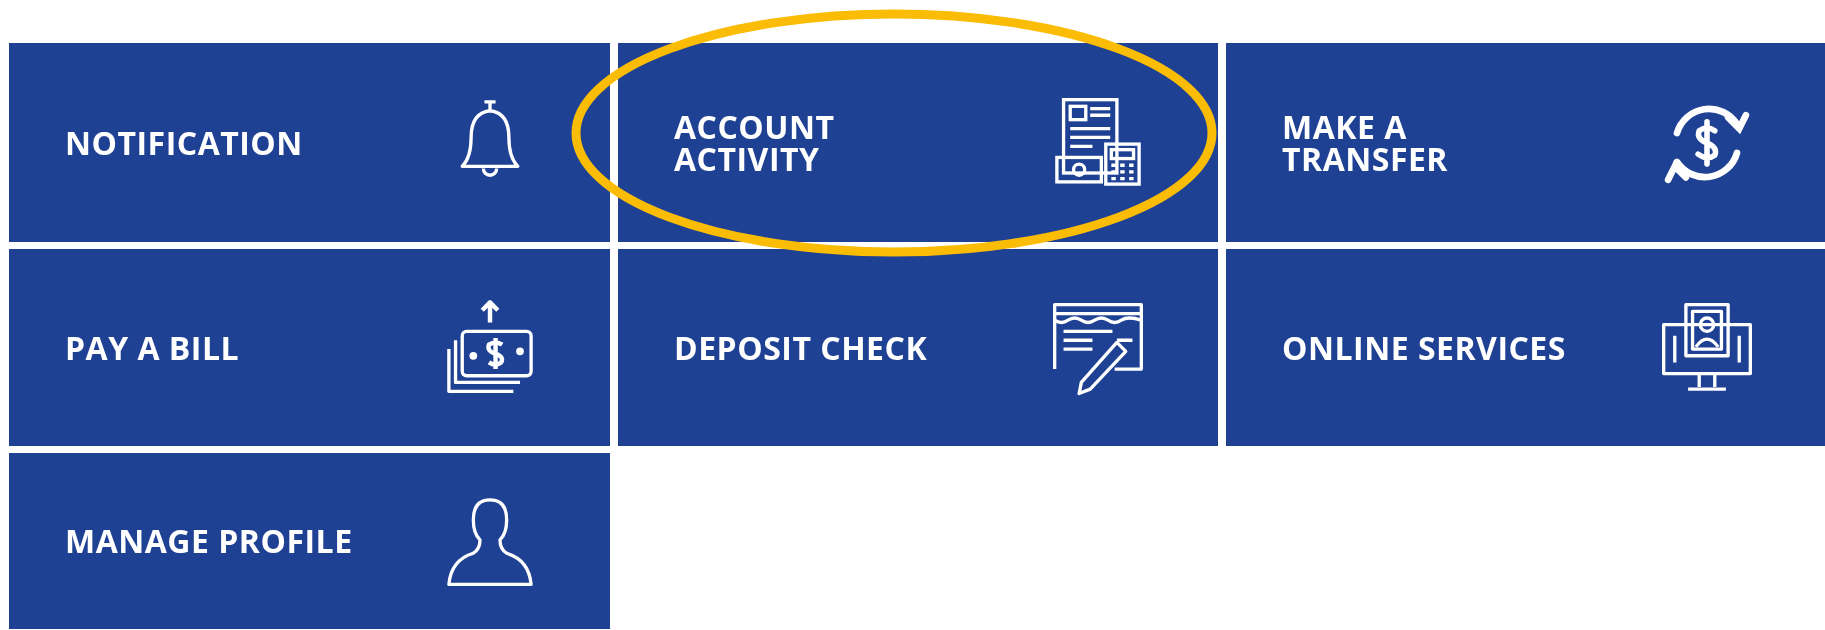 The width and height of the screenshot is (1825, 630). I want to click on menu-tile: MANAGE PROFILE, so click(309, 541).